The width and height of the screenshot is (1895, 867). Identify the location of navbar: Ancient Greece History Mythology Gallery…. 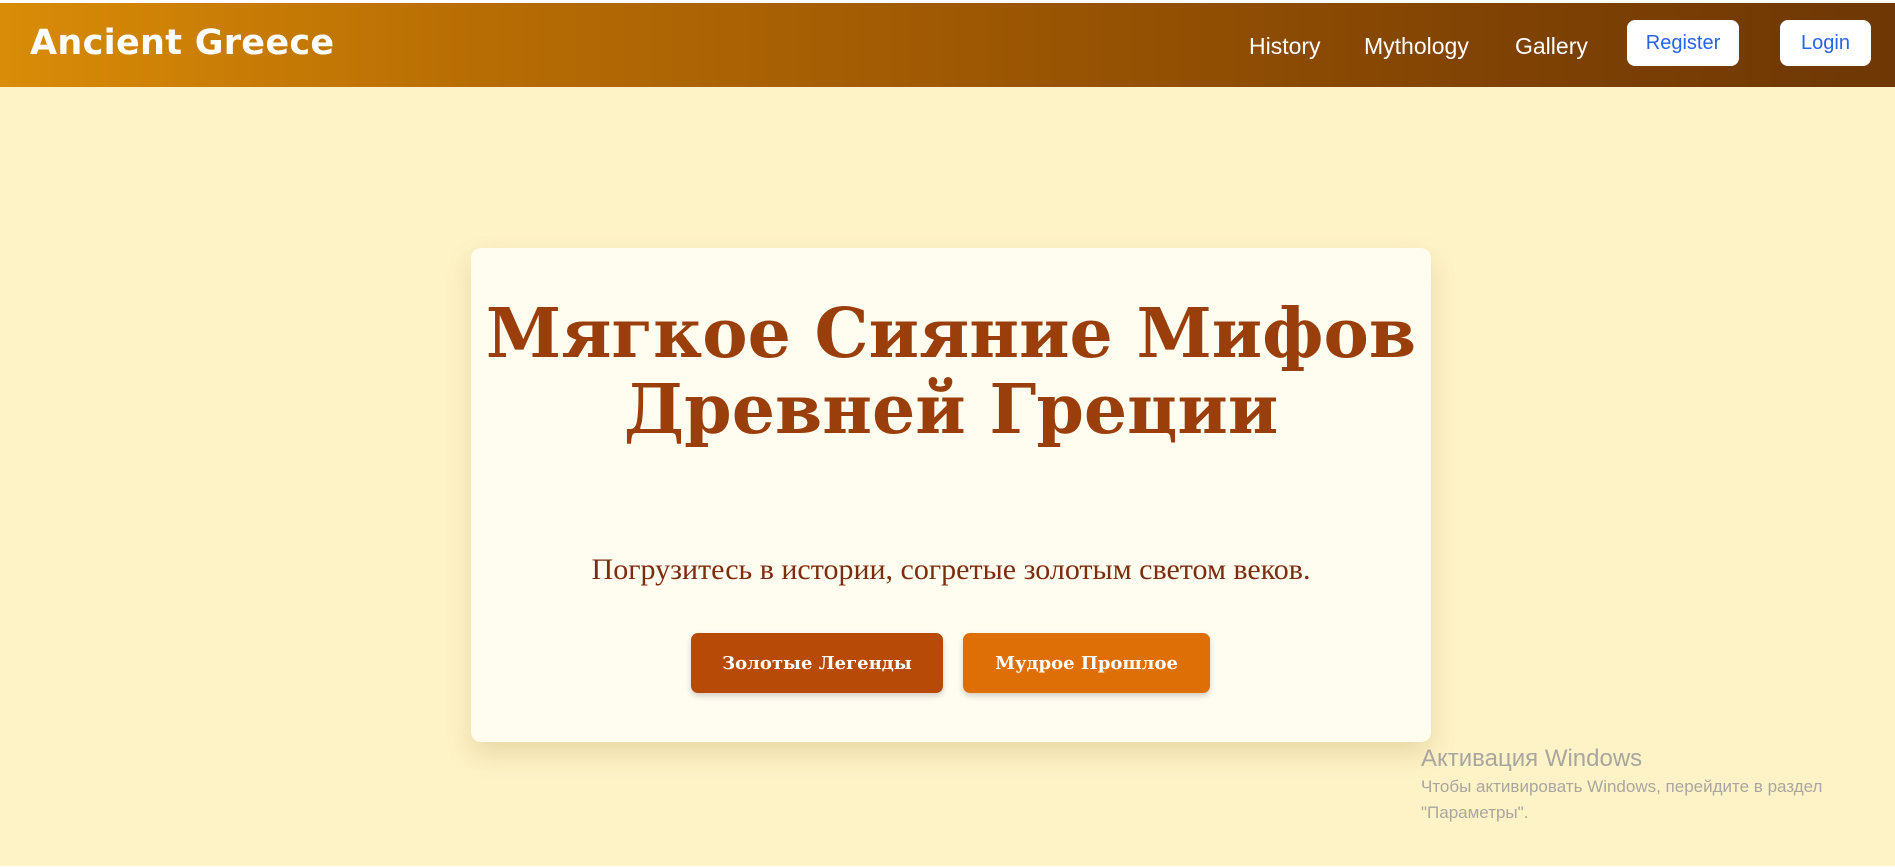
(947, 45).